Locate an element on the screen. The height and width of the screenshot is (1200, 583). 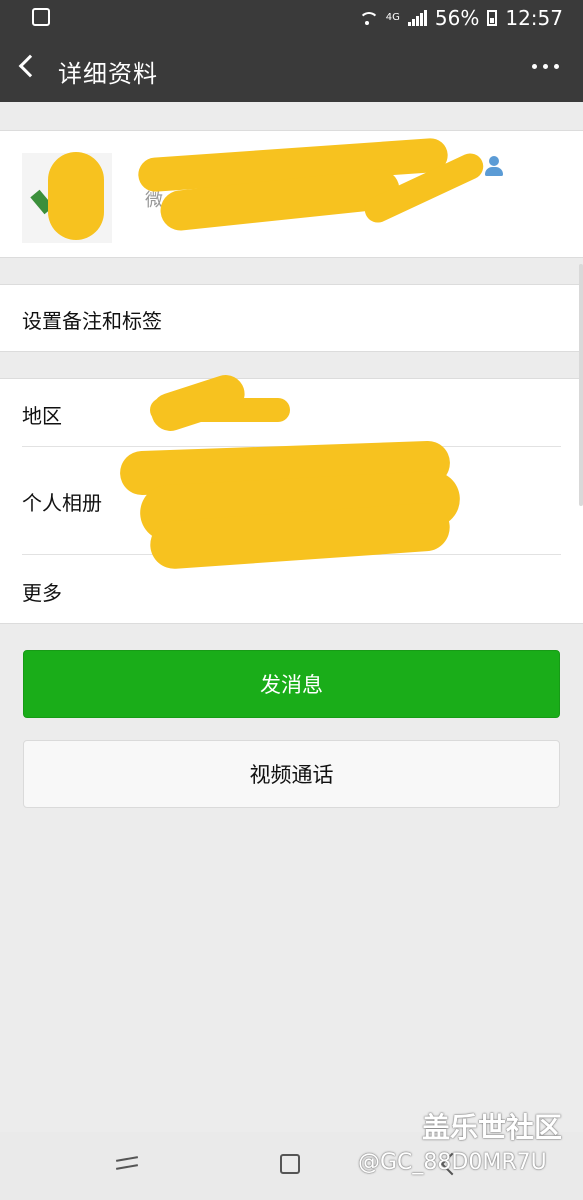
more-row: 更多 is located at coordinates (291, 589).